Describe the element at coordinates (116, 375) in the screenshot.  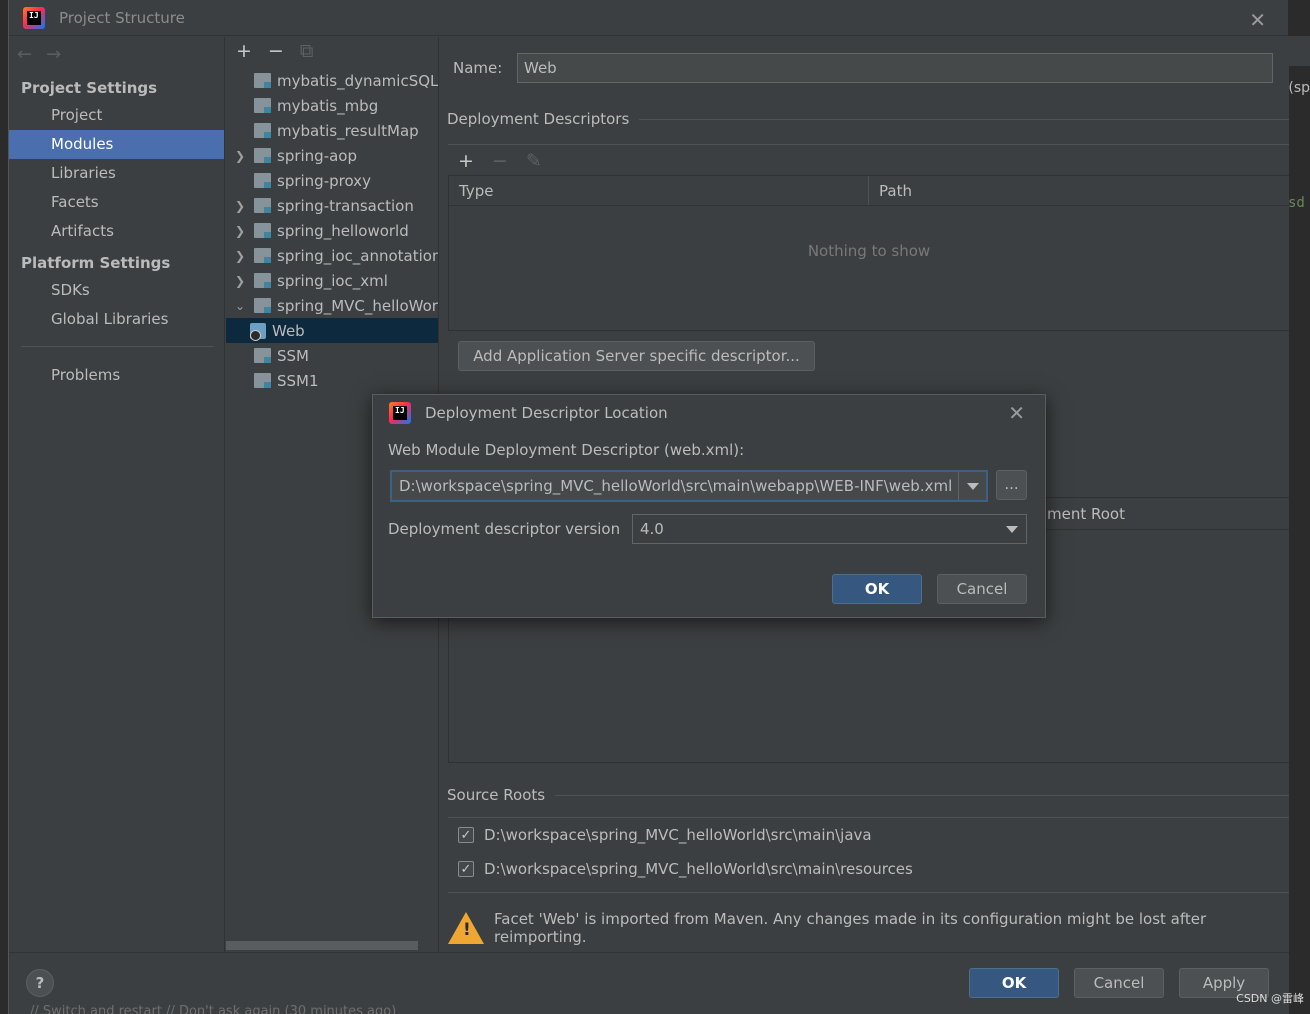
I see `nav-item-problems: Problems` at that location.